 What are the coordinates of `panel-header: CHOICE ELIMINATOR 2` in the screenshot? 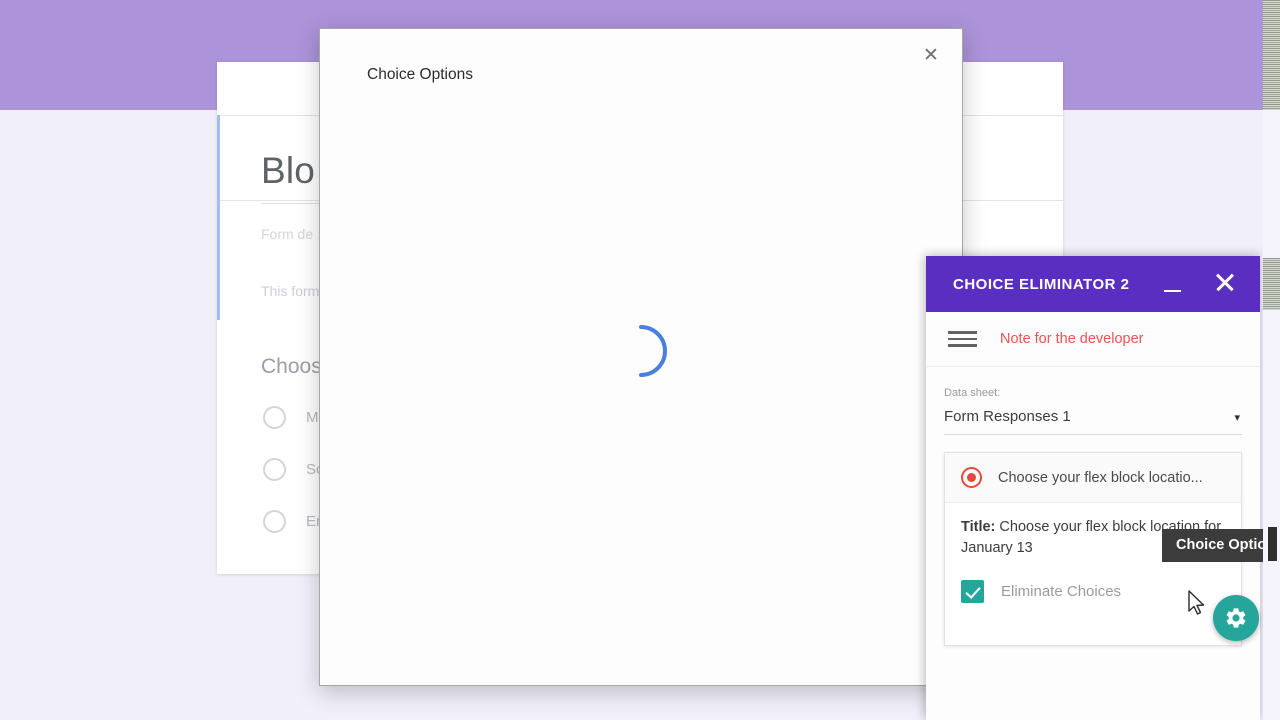 It's located at (1093, 284).